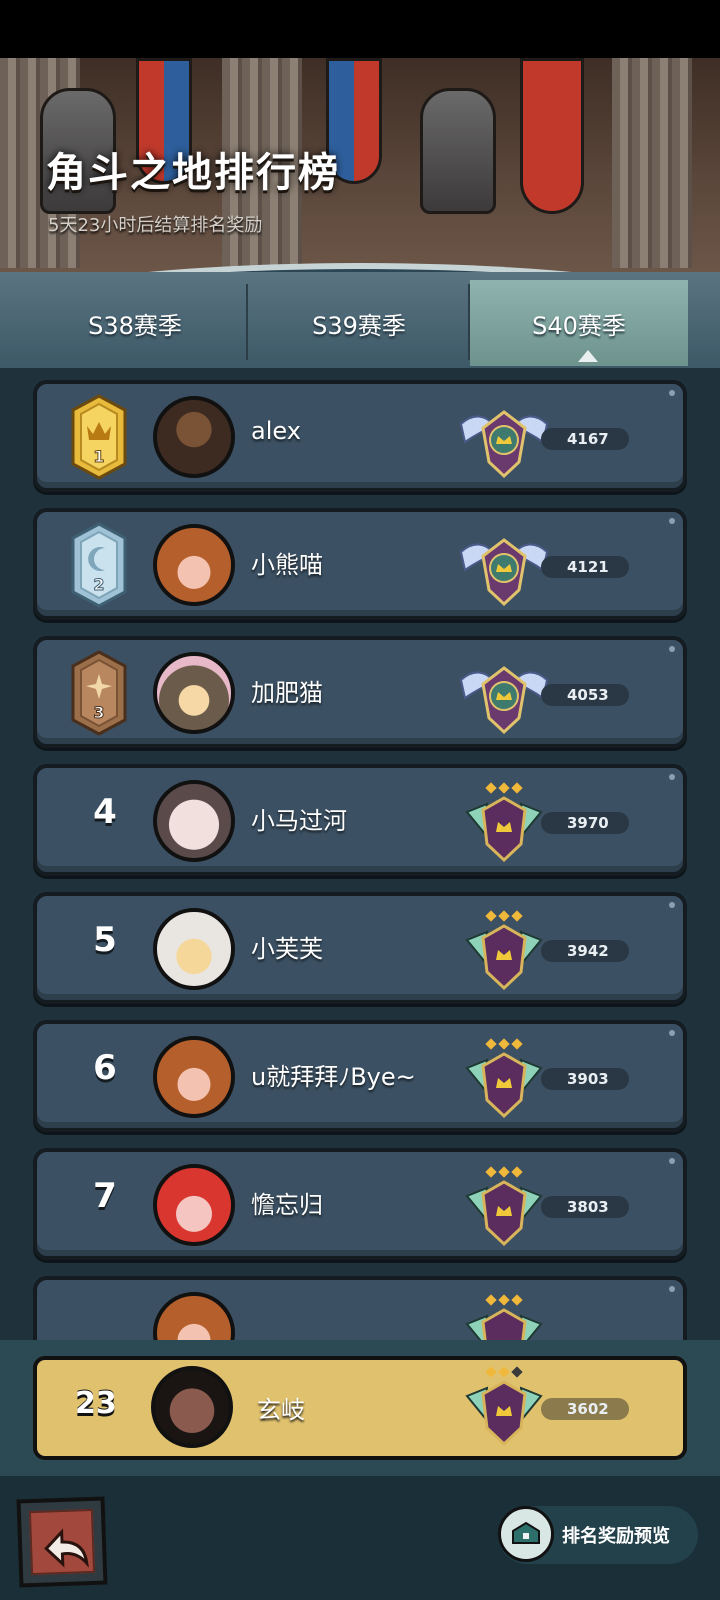 Image resolution: width=720 pixels, height=1600 pixels. Describe the element at coordinates (585, 695) in the screenshot. I see `score: 4053` at that location.